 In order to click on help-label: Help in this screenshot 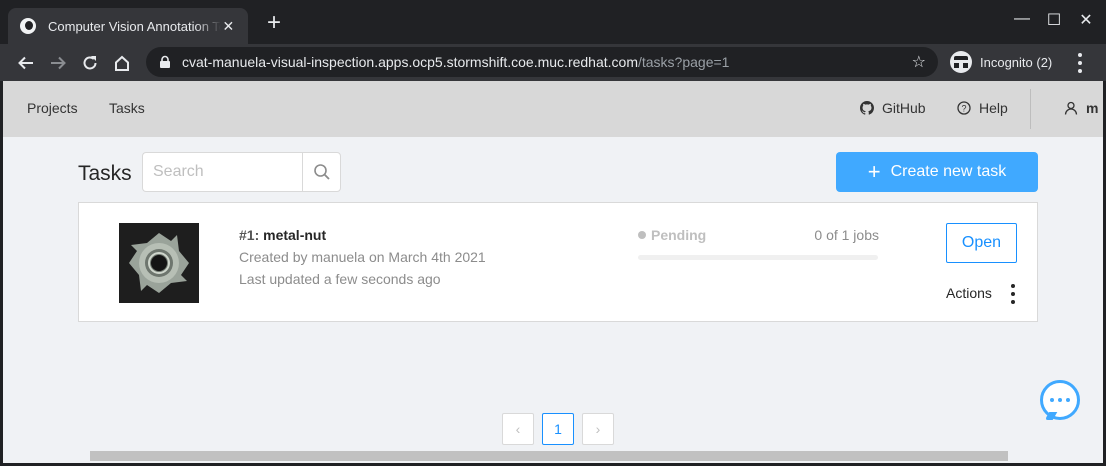, I will do `click(993, 108)`.